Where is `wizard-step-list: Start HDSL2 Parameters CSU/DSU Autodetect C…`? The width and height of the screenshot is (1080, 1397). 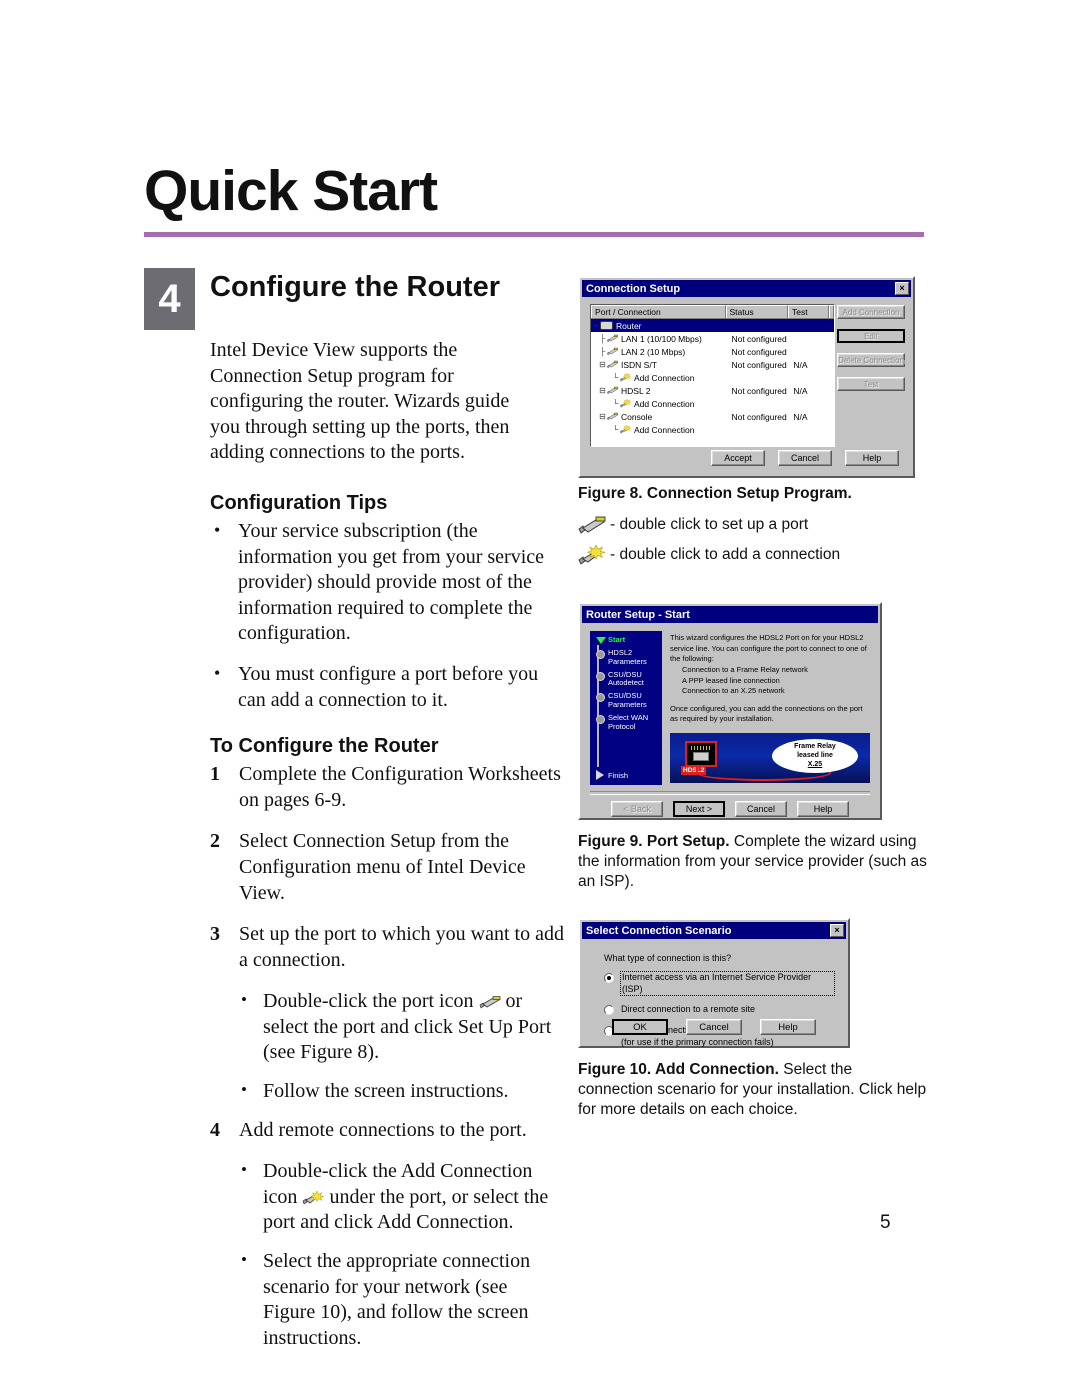 wizard-step-list: Start HDSL2 Parameters CSU/DSU Autodetect C… is located at coordinates (626, 708).